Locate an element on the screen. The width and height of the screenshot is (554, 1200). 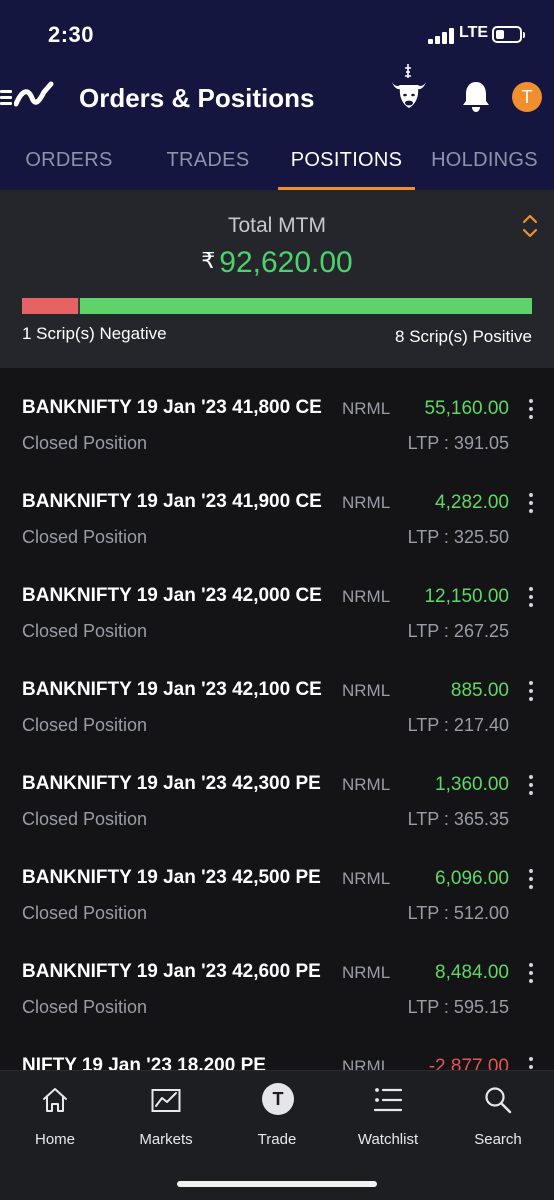
position-pnl: 1,360.00 is located at coordinates (472, 784).